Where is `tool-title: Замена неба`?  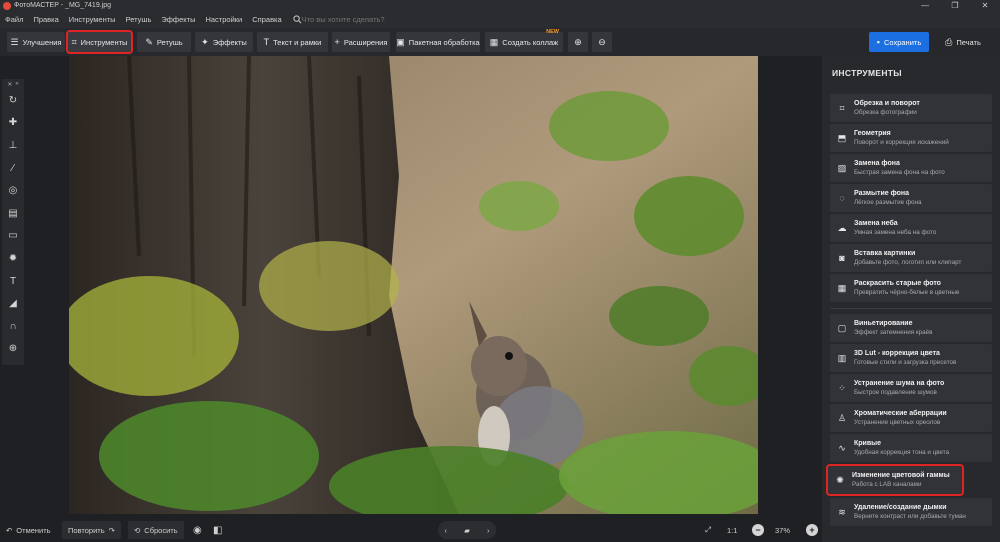 tool-title: Замена неба is located at coordinates (876, 223).